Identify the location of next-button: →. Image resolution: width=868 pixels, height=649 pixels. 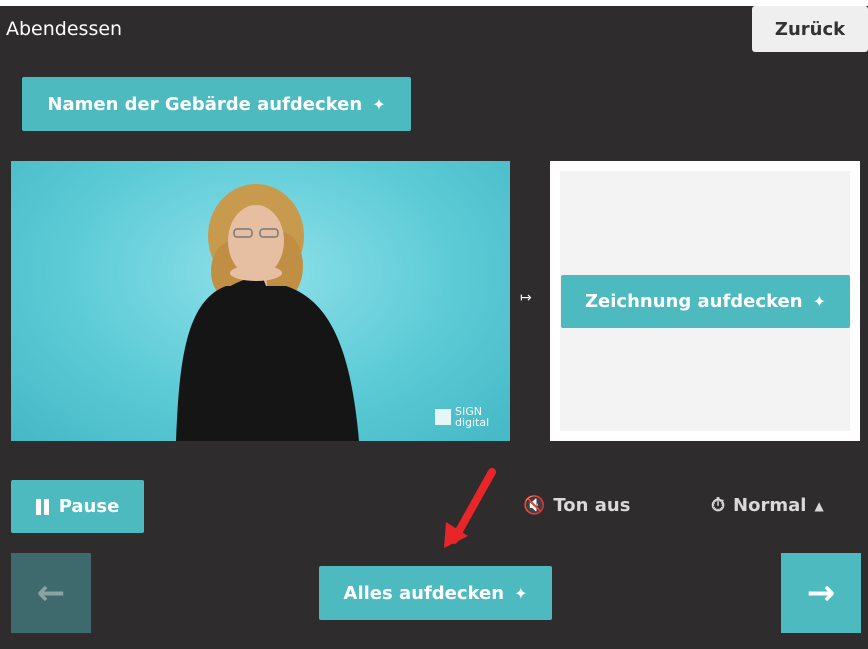
(821, 593).